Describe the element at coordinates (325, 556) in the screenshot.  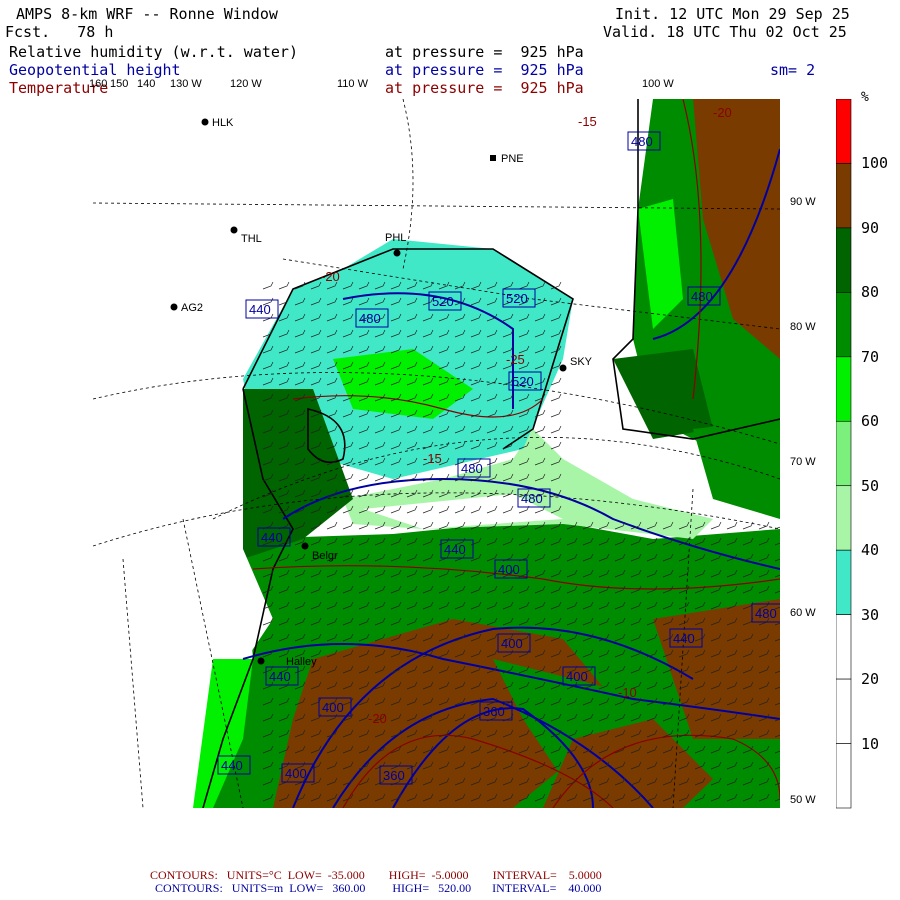
I see `station-label: Belgr` at that location.